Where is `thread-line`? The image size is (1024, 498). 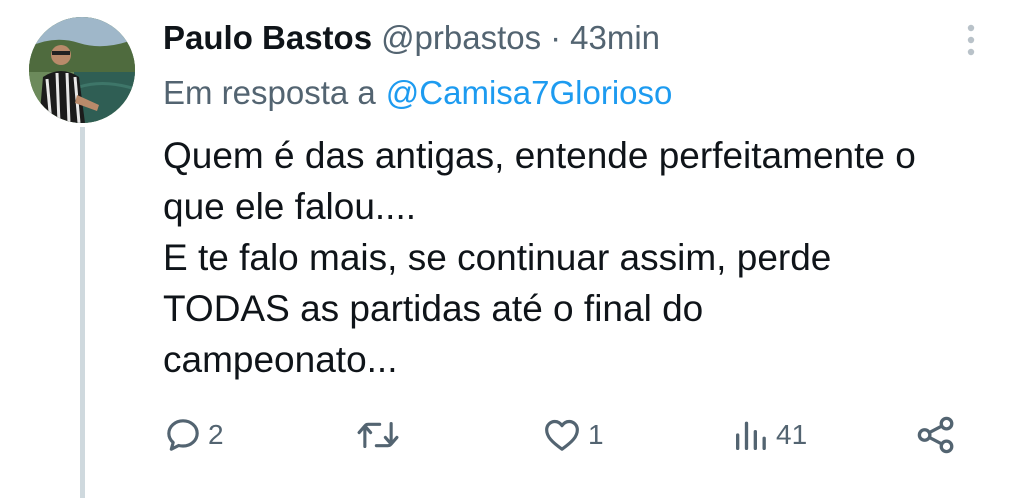 thread-line is located at coordinates (82, 312).